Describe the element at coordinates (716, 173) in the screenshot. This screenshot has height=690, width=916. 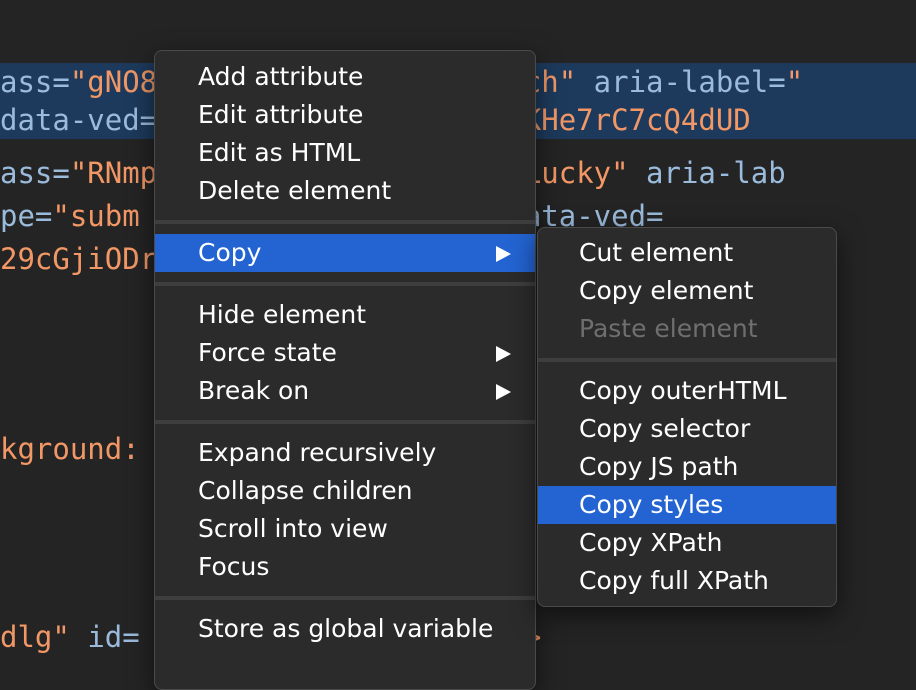
I see `code-token: aria-lab` at that location.